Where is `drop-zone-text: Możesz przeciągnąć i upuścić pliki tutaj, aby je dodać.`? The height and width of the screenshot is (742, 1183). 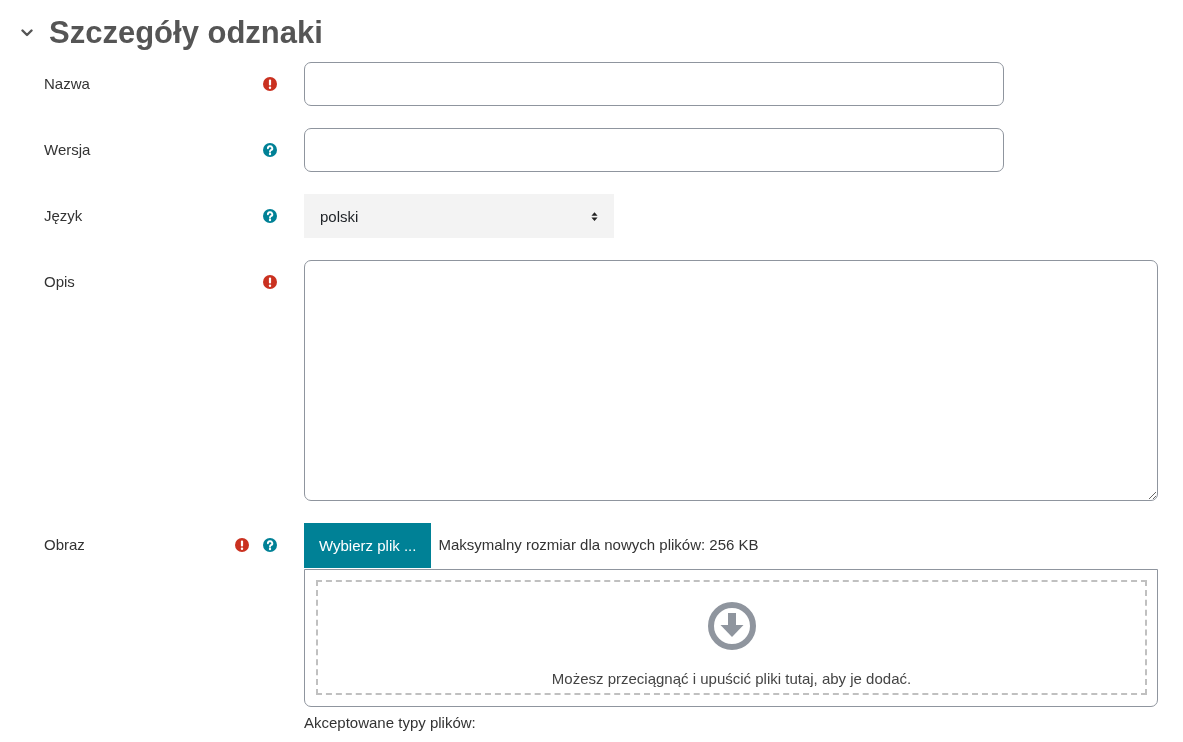
drop-zone-text: Możesz przeciągnąć i upuścić pliki tutaj, aby je dodać. is located at coordinates (731, 679).